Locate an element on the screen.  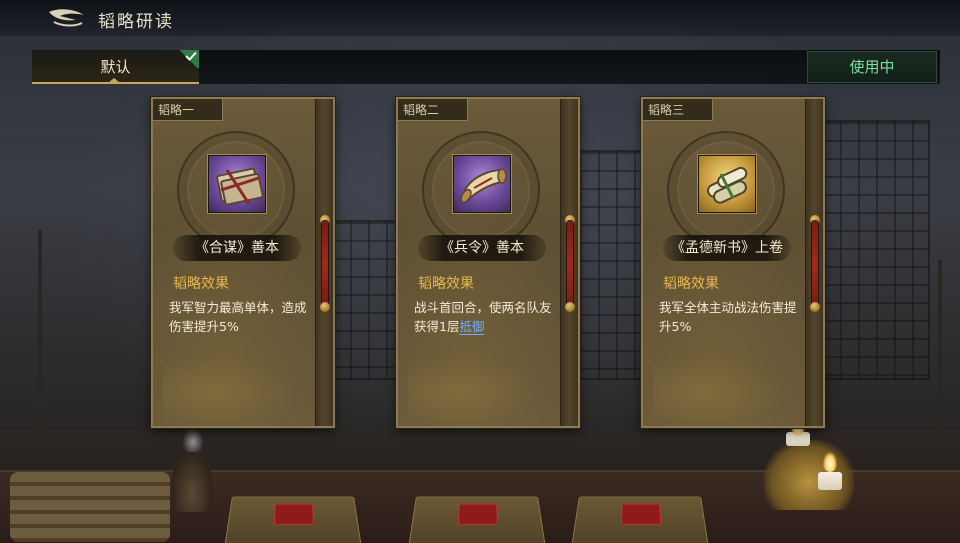
back-button is located at coordinates (67, 18).